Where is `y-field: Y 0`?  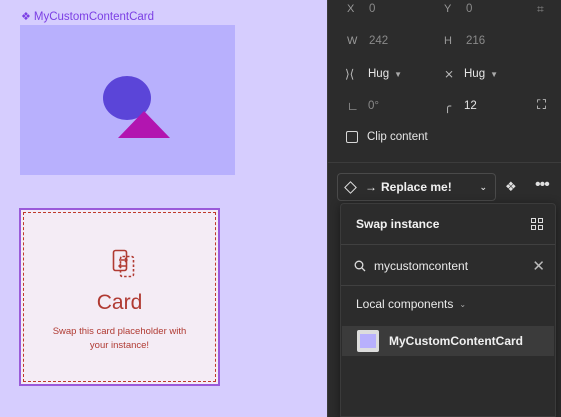 y-field: Y 0 is located at coordinates (458, 9).